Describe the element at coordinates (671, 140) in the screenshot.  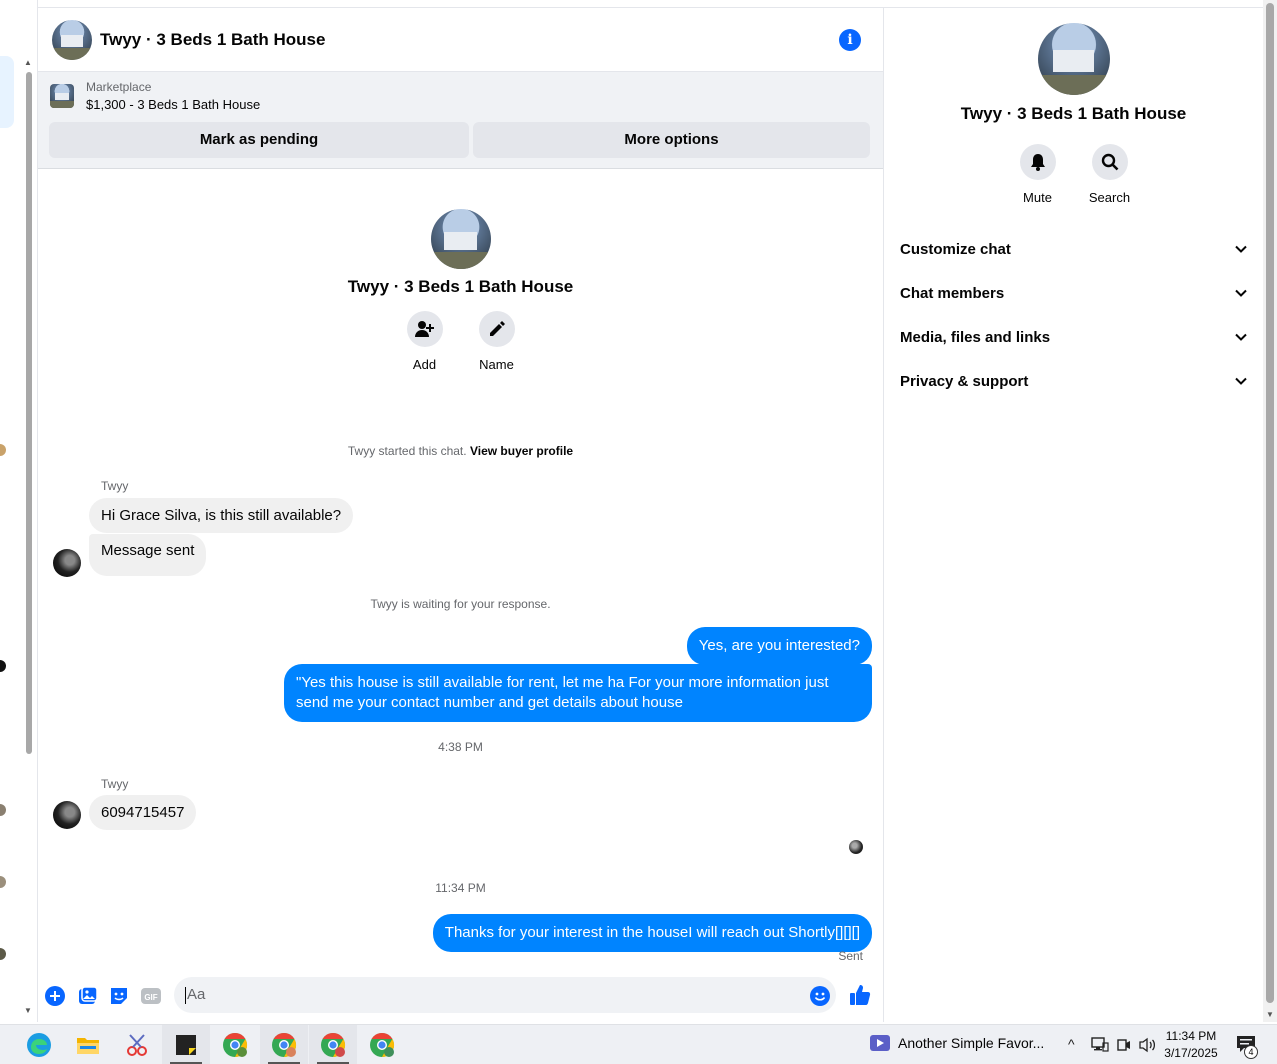
I see `more-options-button: More options` at that location.